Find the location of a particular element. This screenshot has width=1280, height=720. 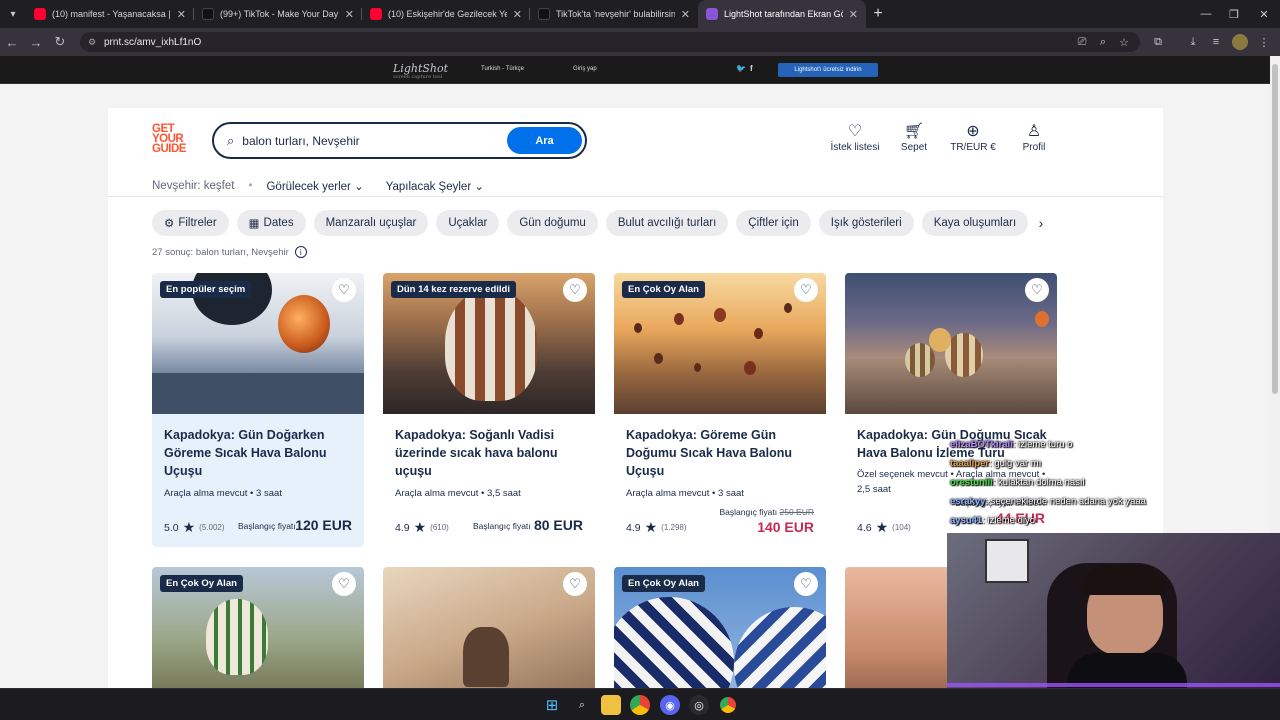

download-icon: ⤓ is located at coordinates (1193, 42).